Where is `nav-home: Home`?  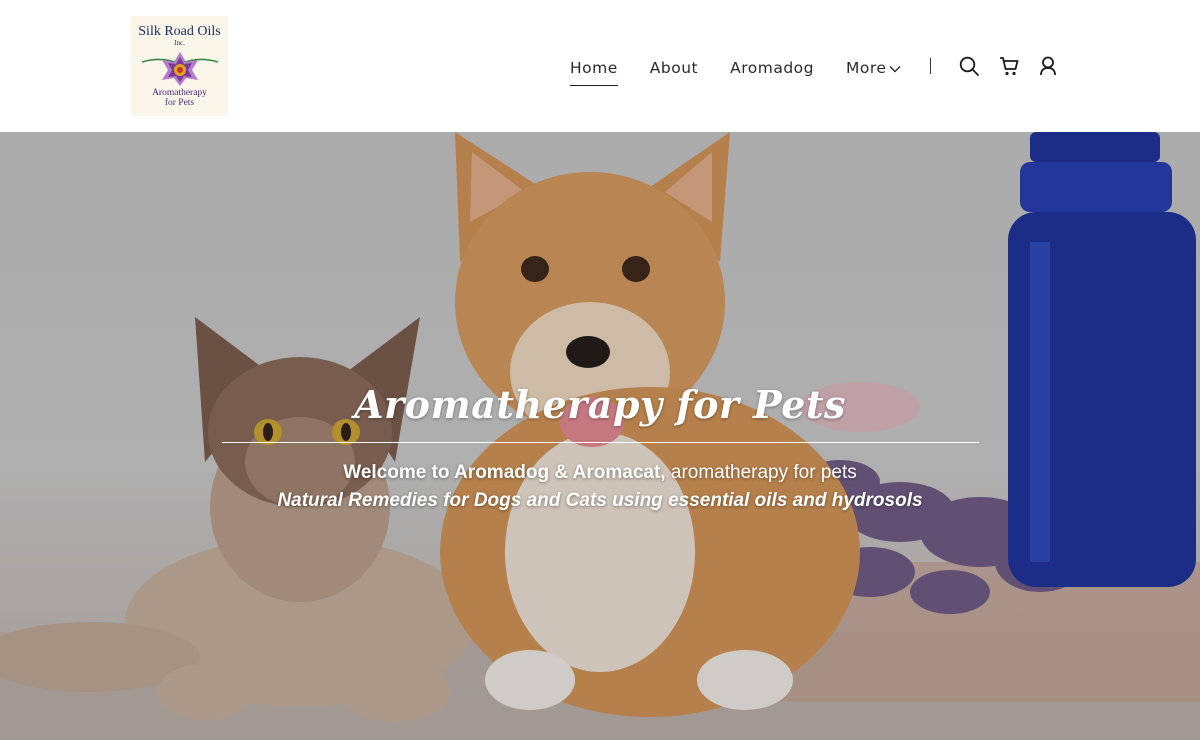
nav-home: Home is located at coordinates (594, 72).